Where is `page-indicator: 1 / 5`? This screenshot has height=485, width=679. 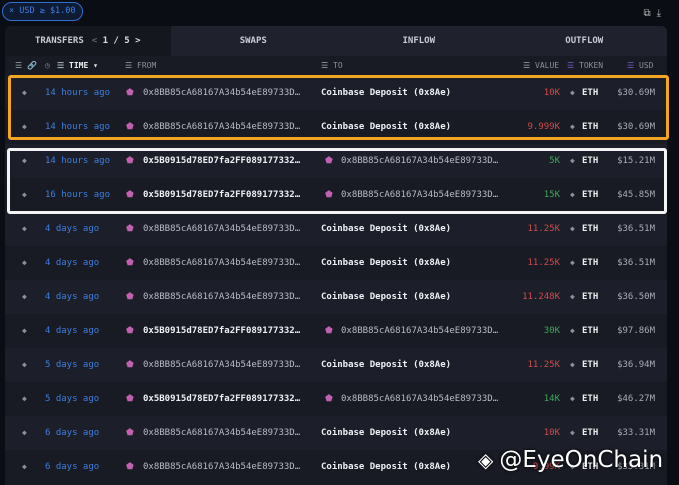
page-indicator: 1 / 5 is located at coordinates (116, 41).